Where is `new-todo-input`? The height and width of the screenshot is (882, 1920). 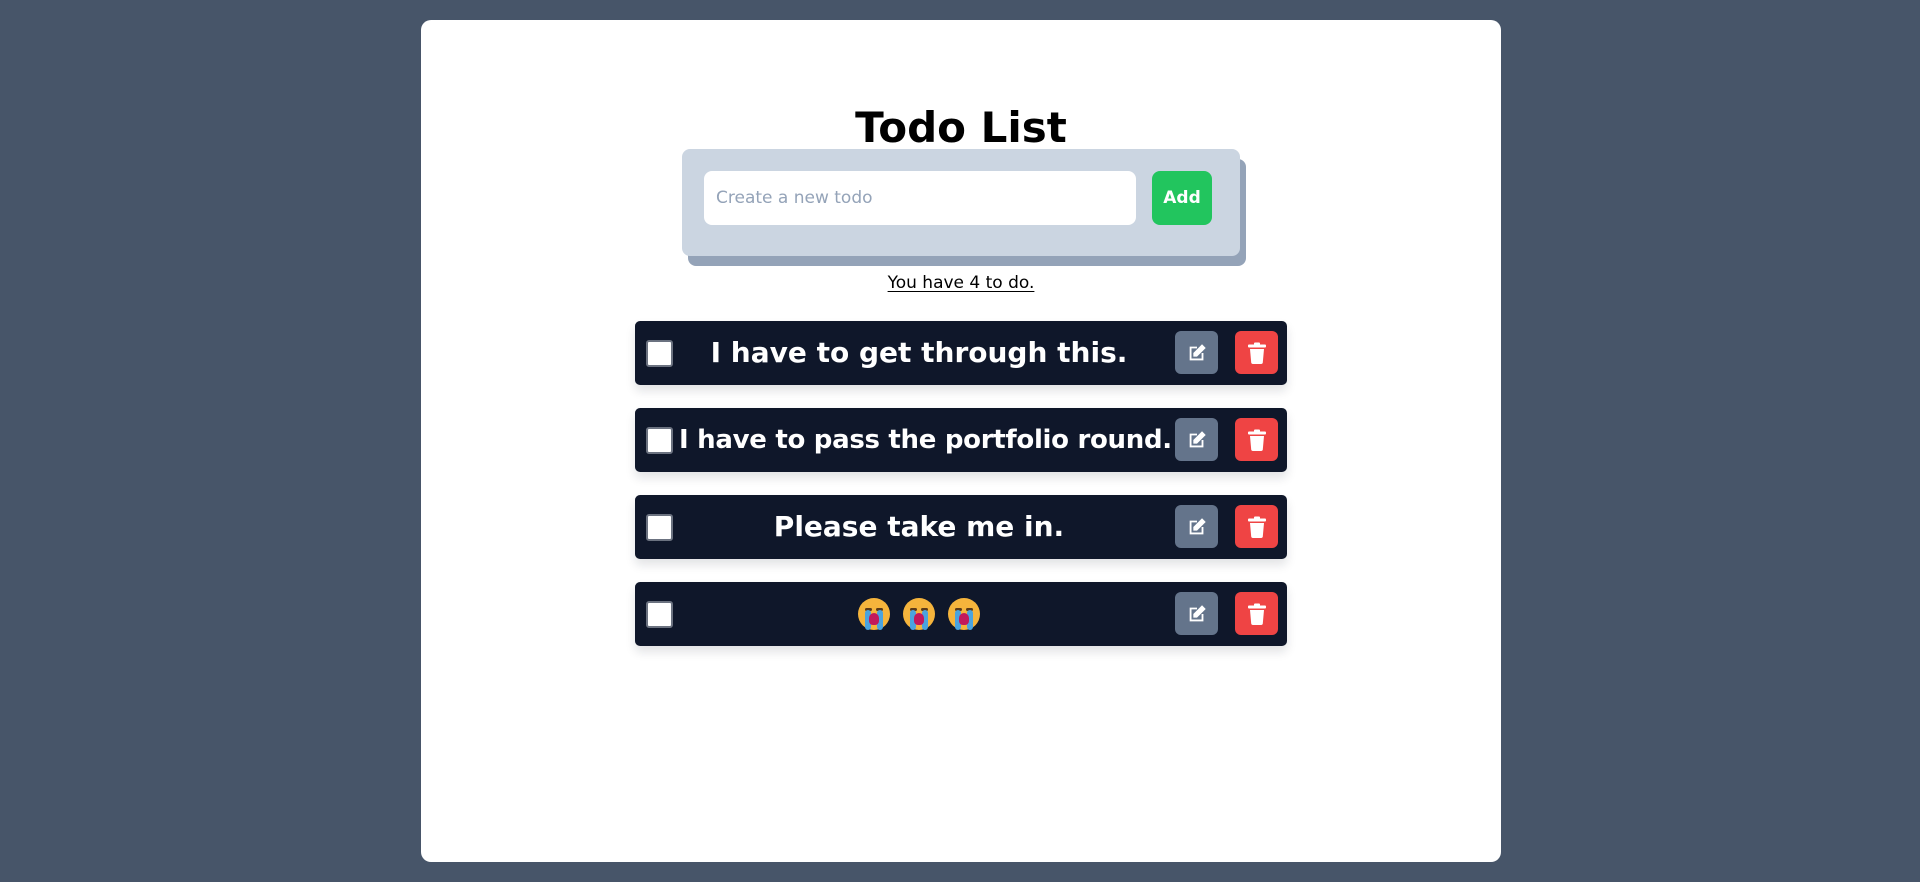 new-todo-input is located at coordinates (920, 198).